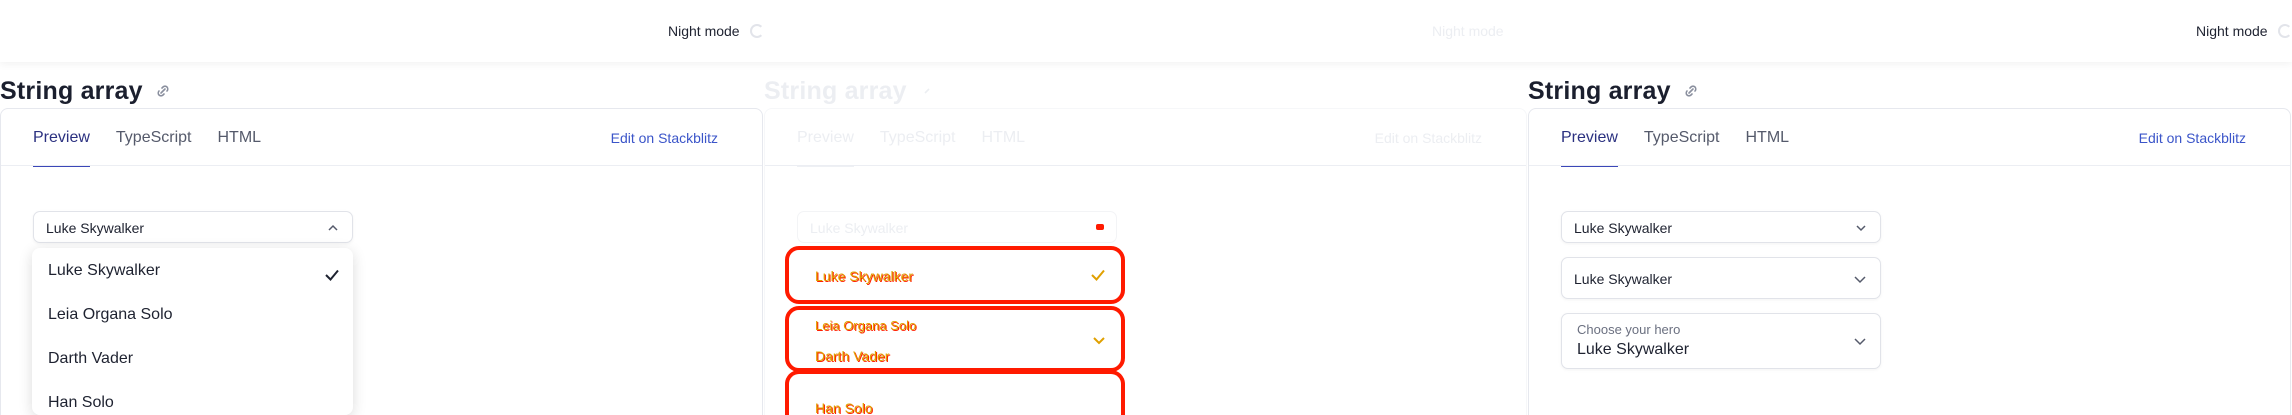 The width and height of the screenshot is (2292, 415). Describe the element at coordinates (1721, 227) in the screenshot. I see `select-field-small: Luke Skywalker` at that location.